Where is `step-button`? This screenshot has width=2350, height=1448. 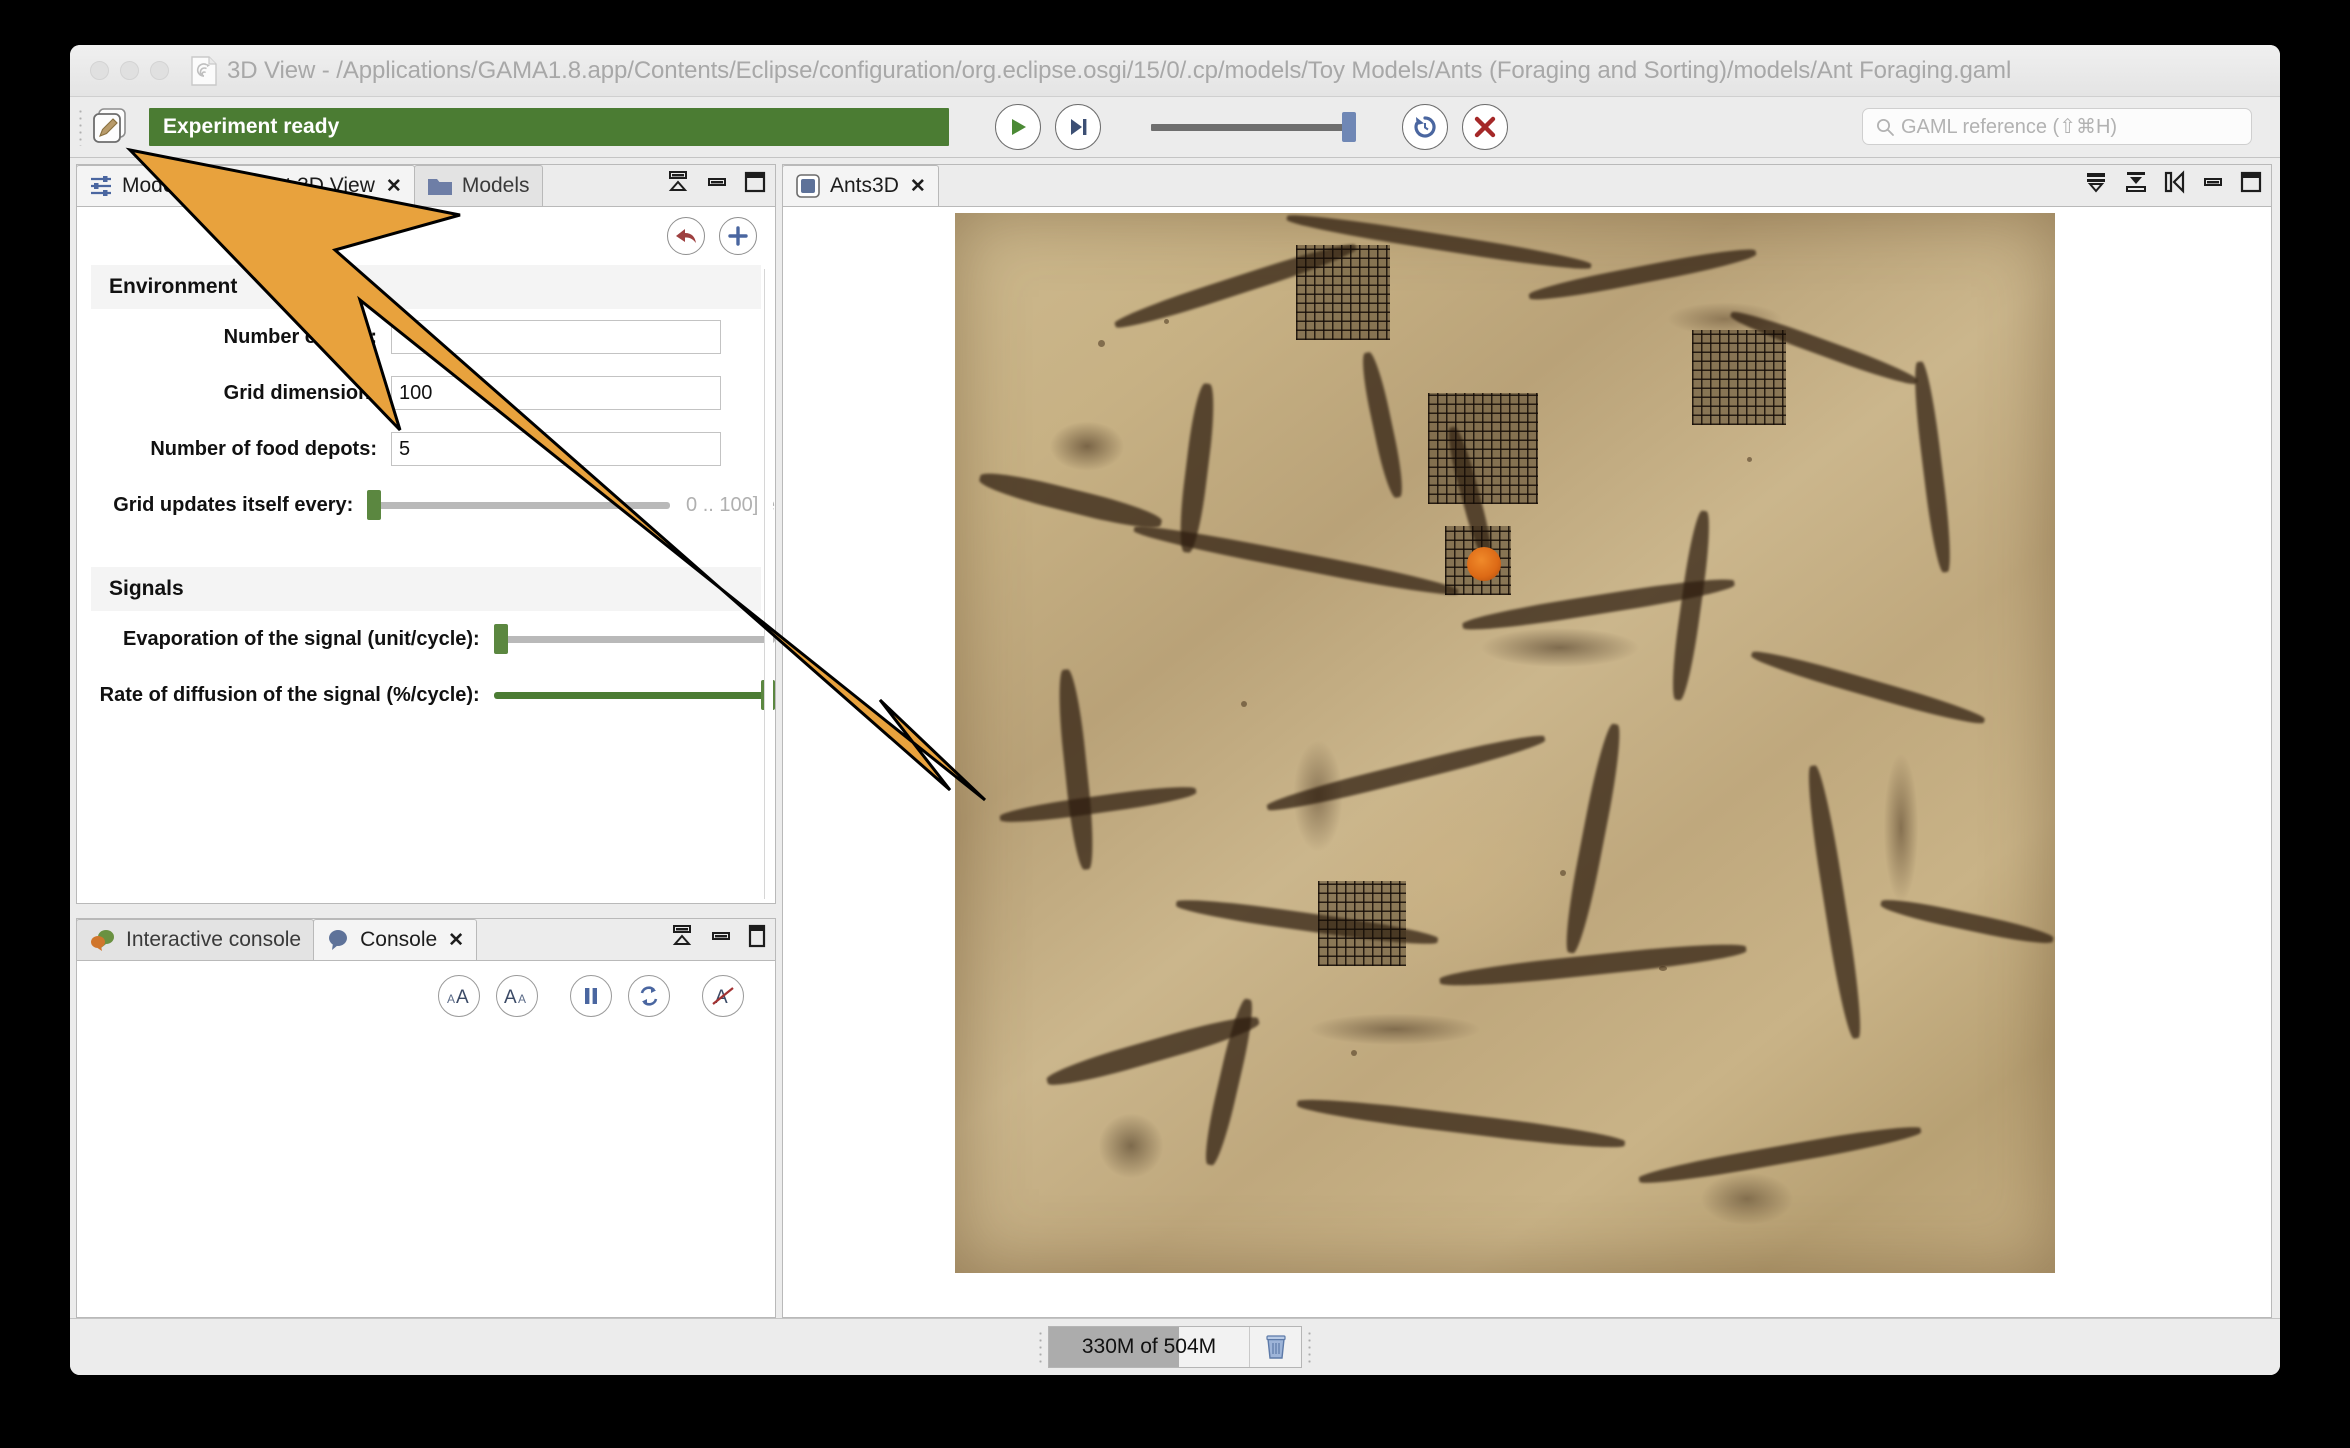
step-button is located at coordinates (1078, 127).